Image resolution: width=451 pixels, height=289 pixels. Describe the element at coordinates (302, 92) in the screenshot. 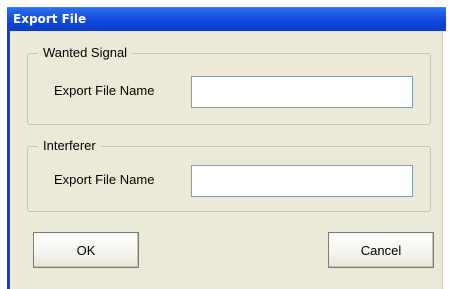

I see `wanted-signal-export-file-name-input` at that location.